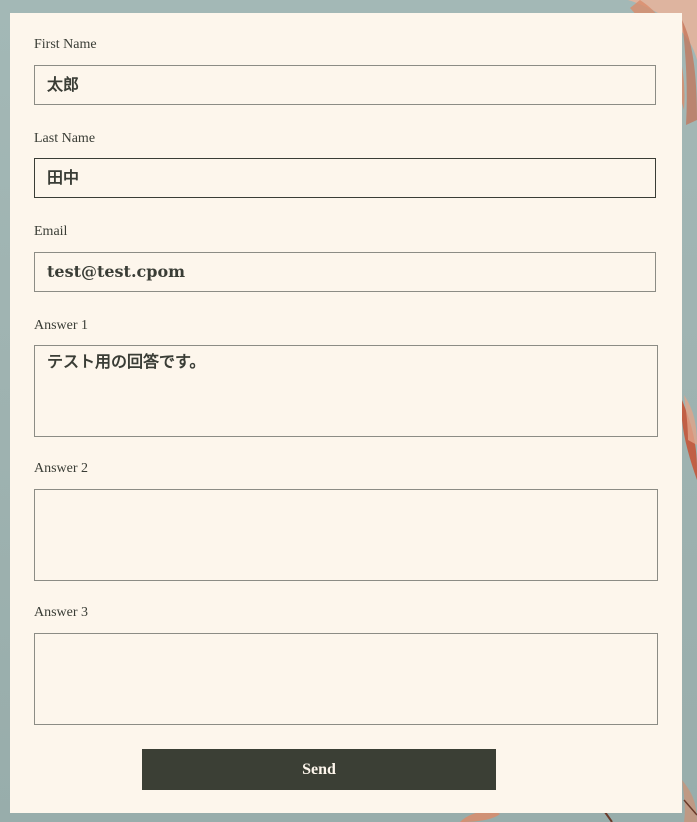 The height and width of the screenshot is (822, 697). I want to click on send-button: Send, so click(319, 769).